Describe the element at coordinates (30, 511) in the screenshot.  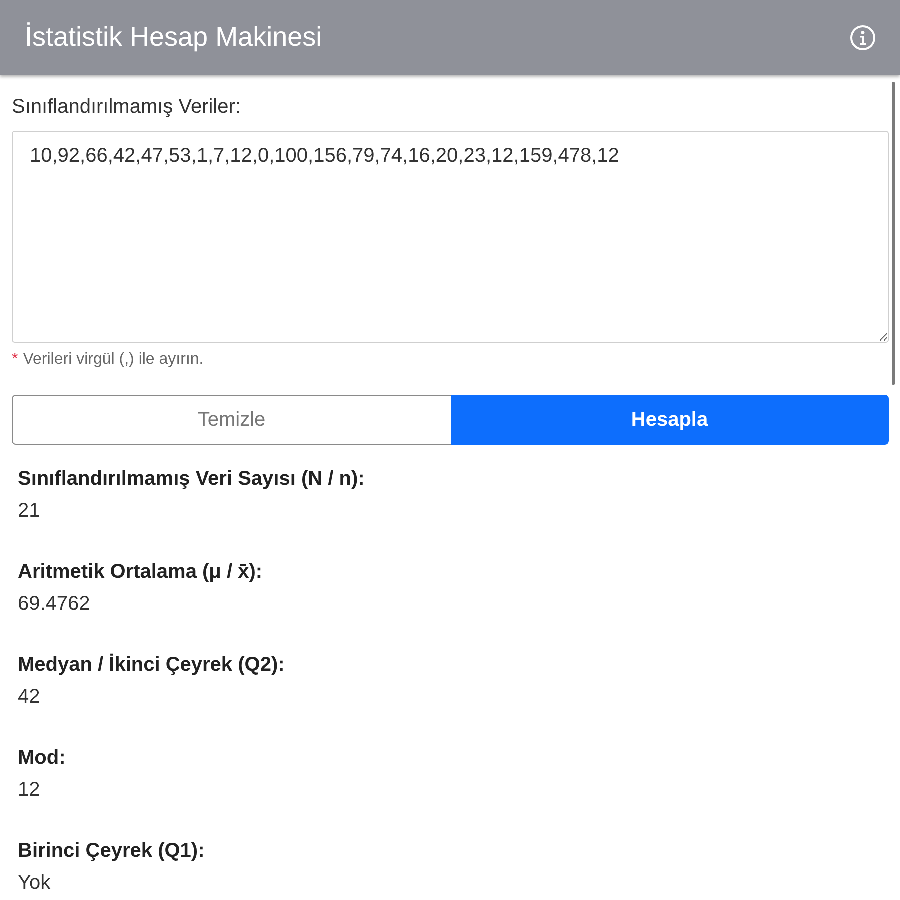
I see `result-value: 21` at that location.